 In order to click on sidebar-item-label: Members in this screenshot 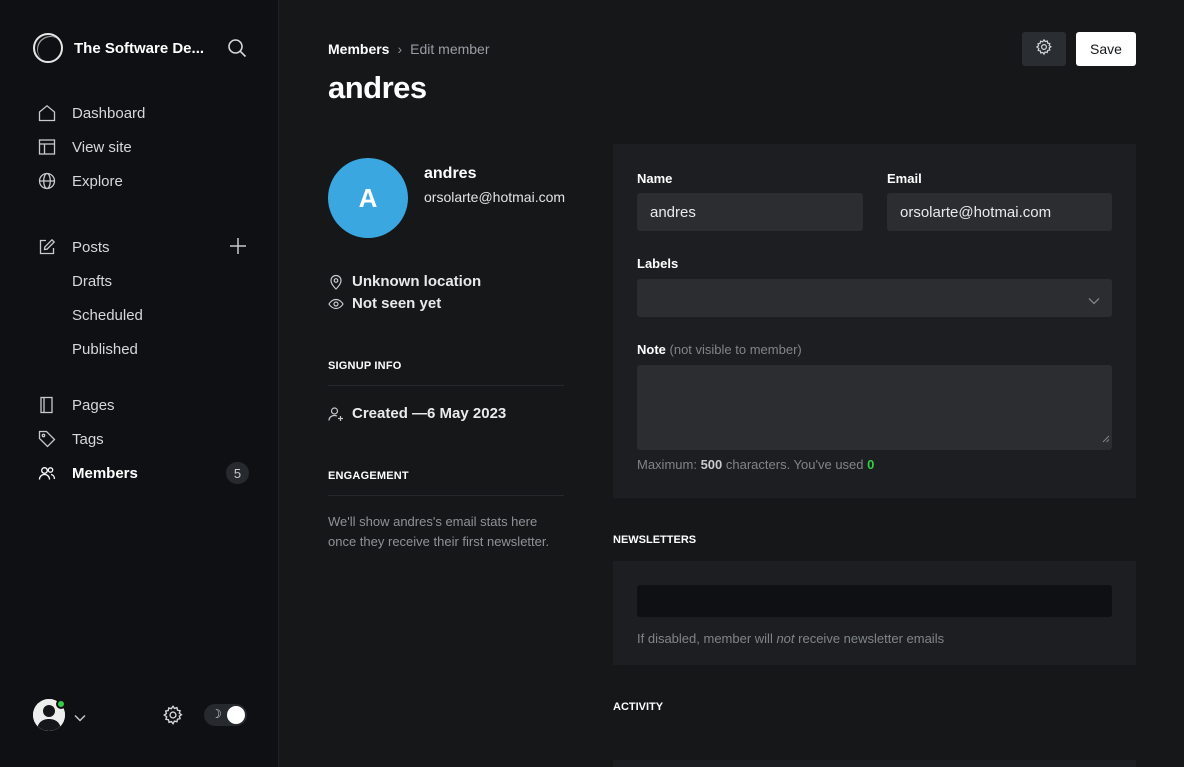, I will do `click(105, 473)`.